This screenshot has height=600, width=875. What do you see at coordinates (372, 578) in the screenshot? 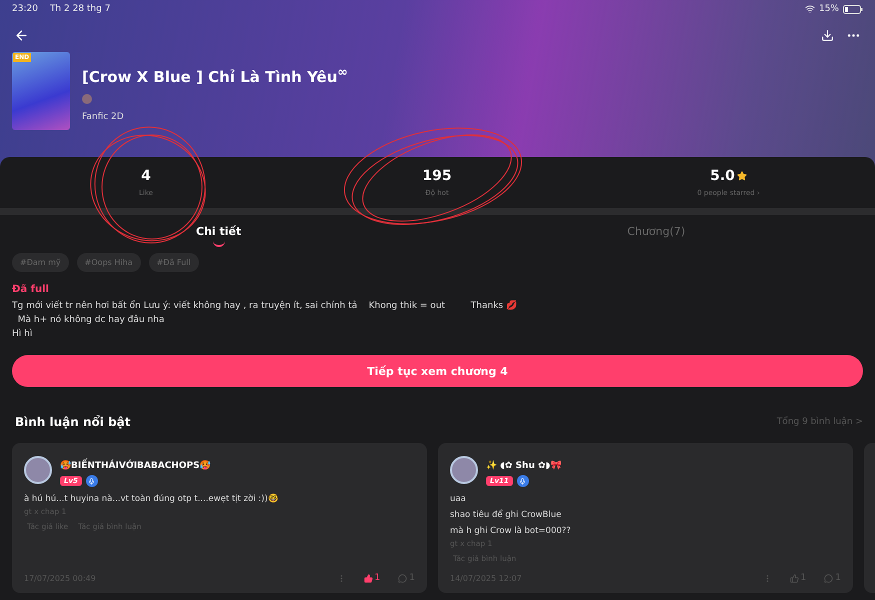
I see `like-button: 1` at bounding box center [372, 578].